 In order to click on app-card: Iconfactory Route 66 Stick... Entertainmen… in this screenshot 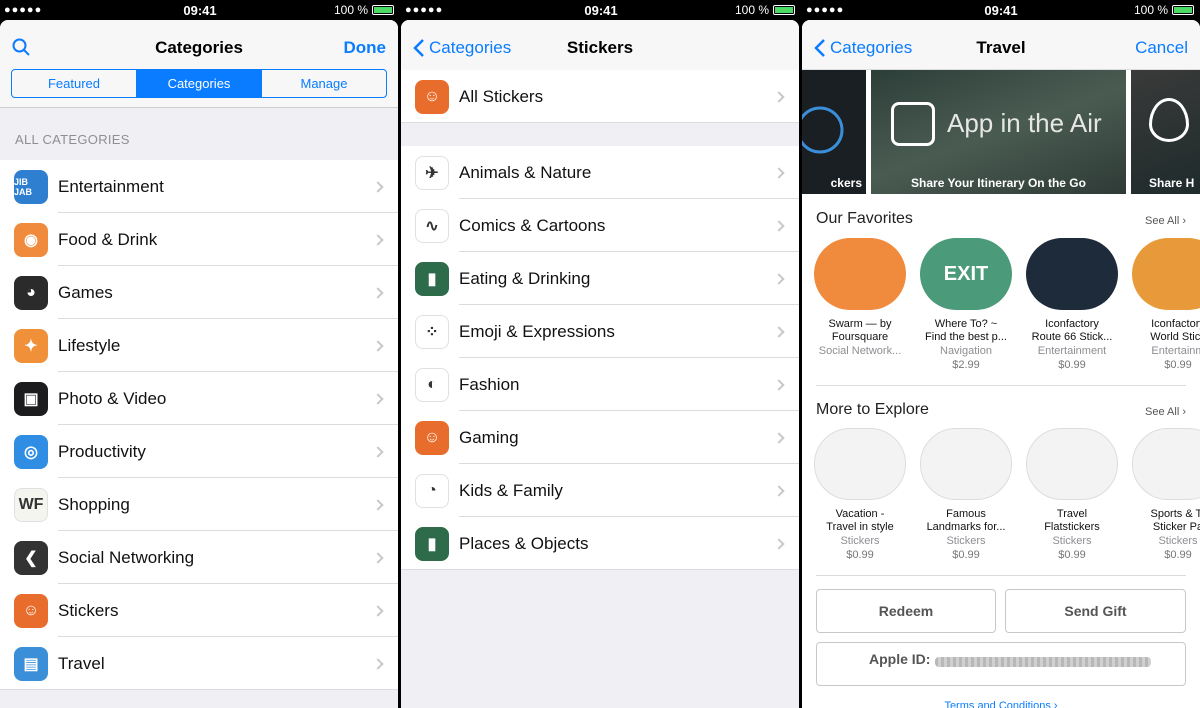, I will do `click(1072, 305)`.